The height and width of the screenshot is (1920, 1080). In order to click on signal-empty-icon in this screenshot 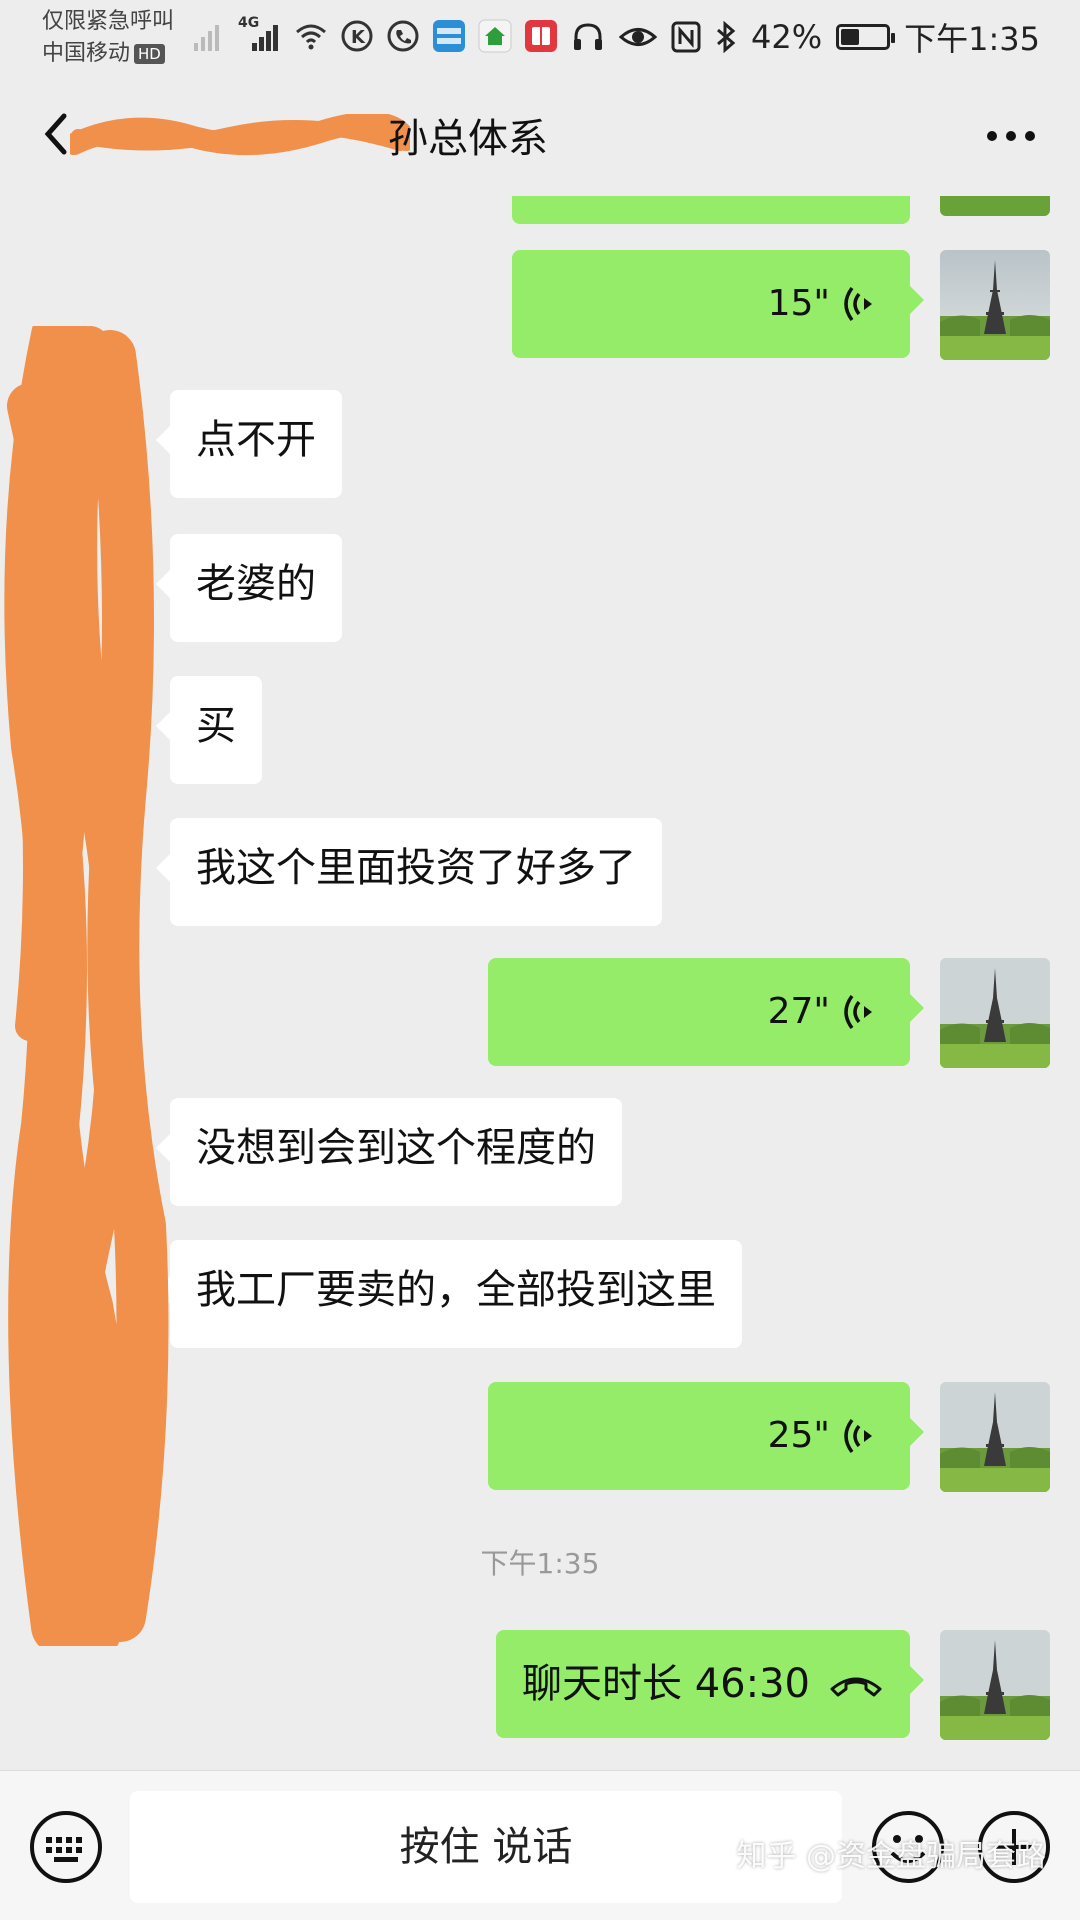, I will do `click(206, 38)`.